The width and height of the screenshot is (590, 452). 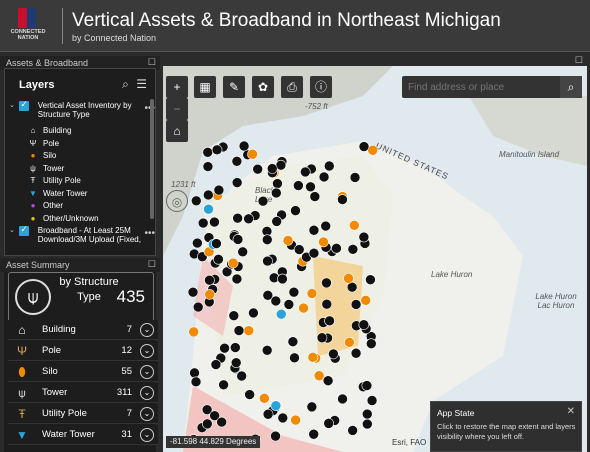 I want to click on zoom-out-button: −, so click(x=177, y=109).